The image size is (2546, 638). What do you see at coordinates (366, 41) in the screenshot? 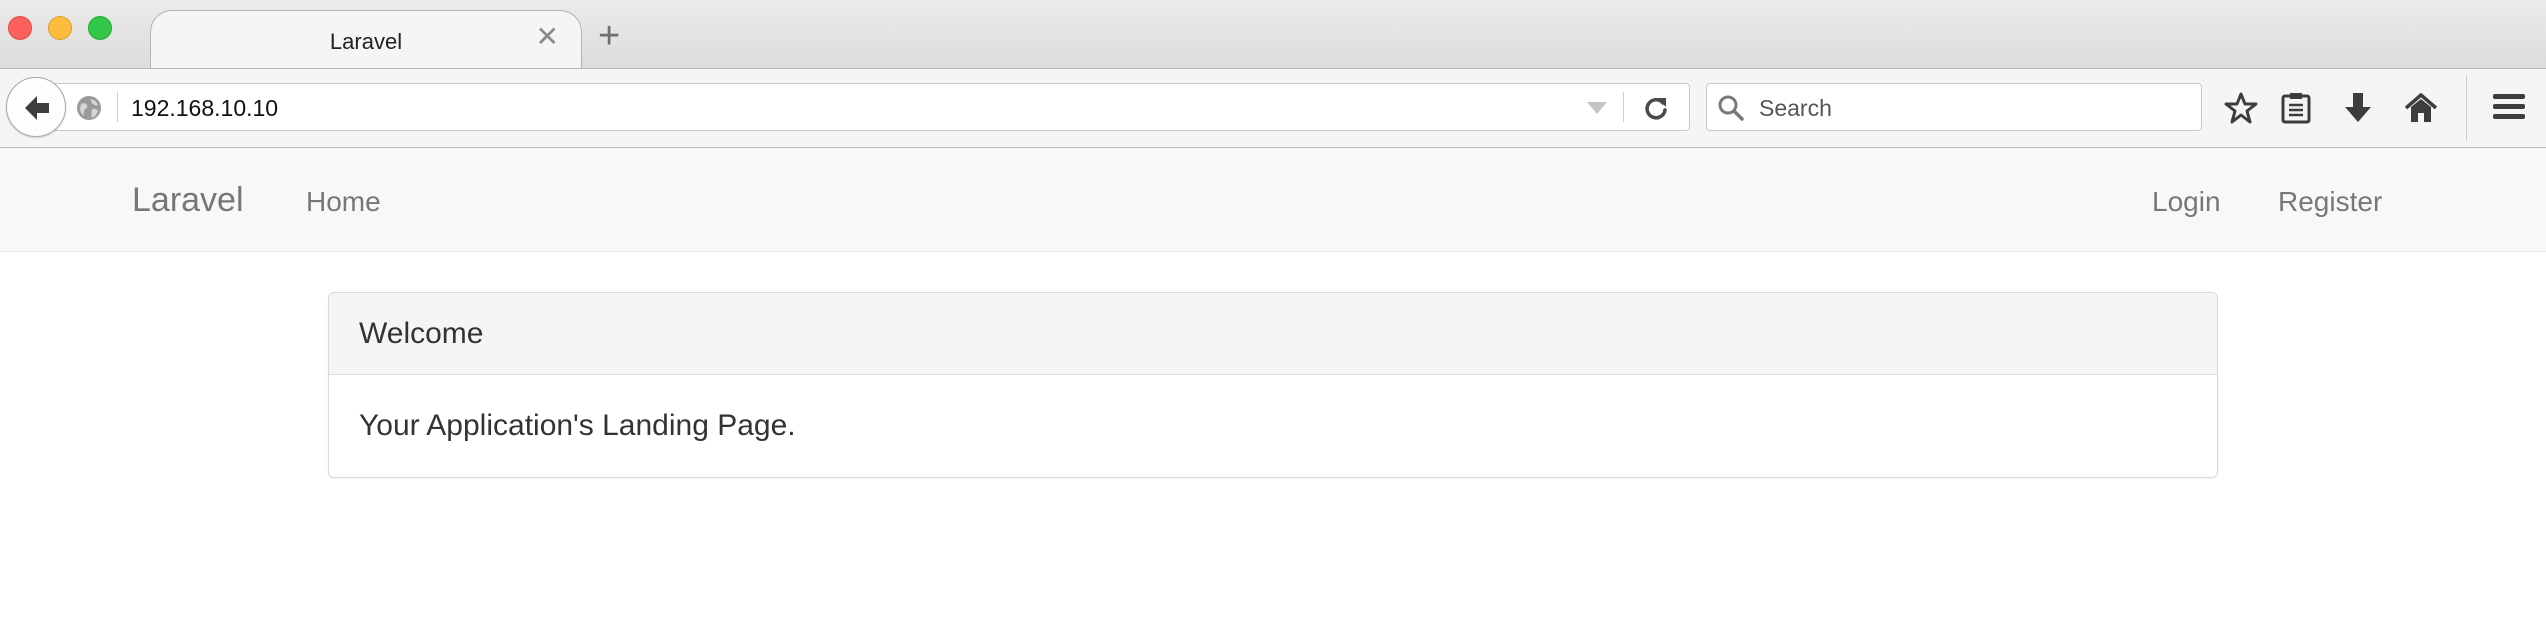
I see `tab-title: Laravel` at bounding box center [366, 41].